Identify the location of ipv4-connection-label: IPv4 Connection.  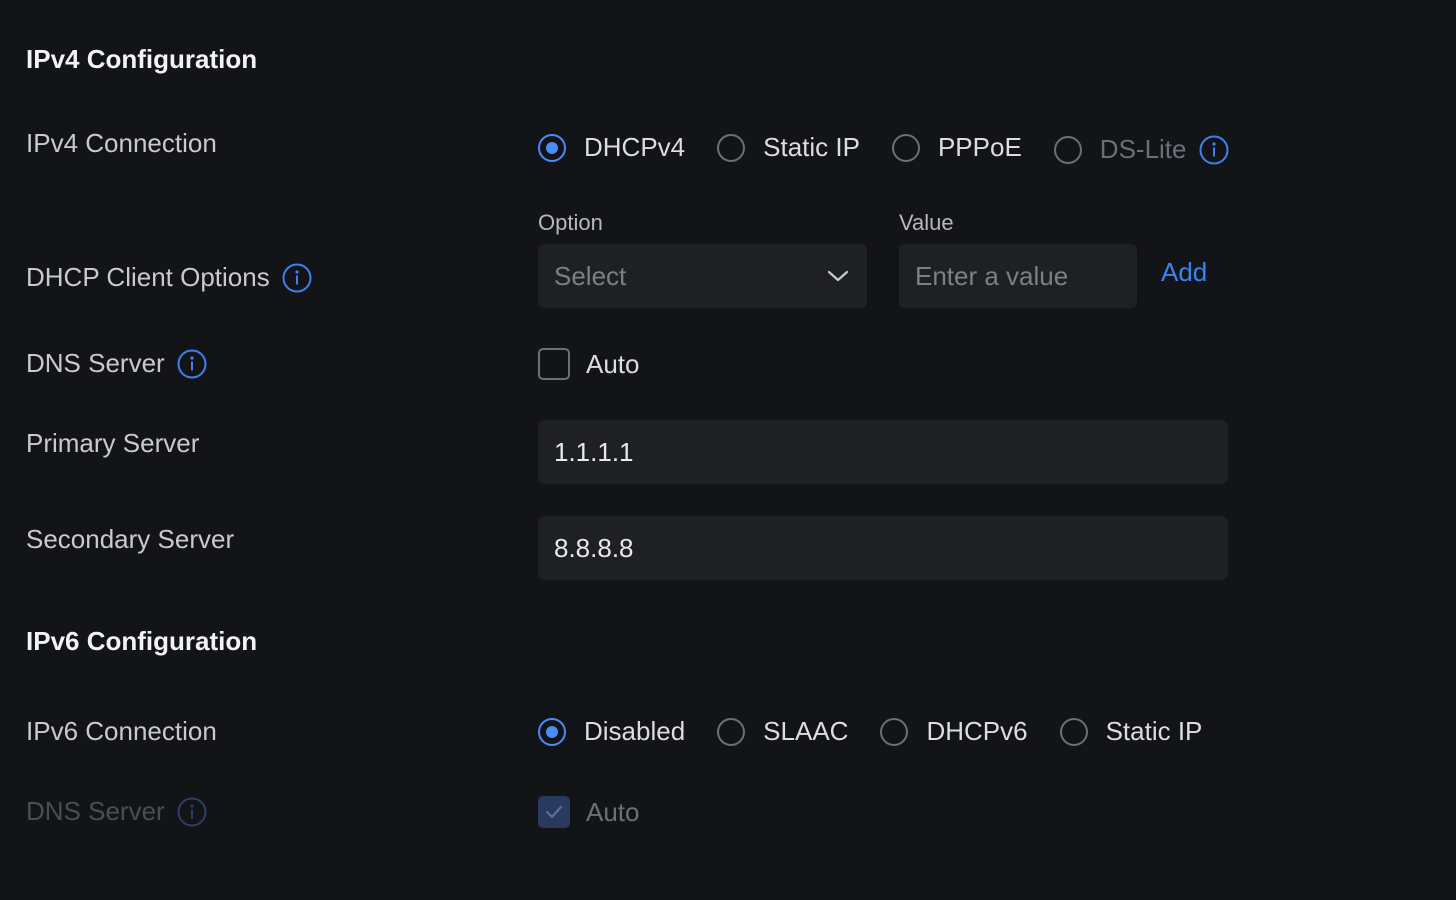
(121, 143).